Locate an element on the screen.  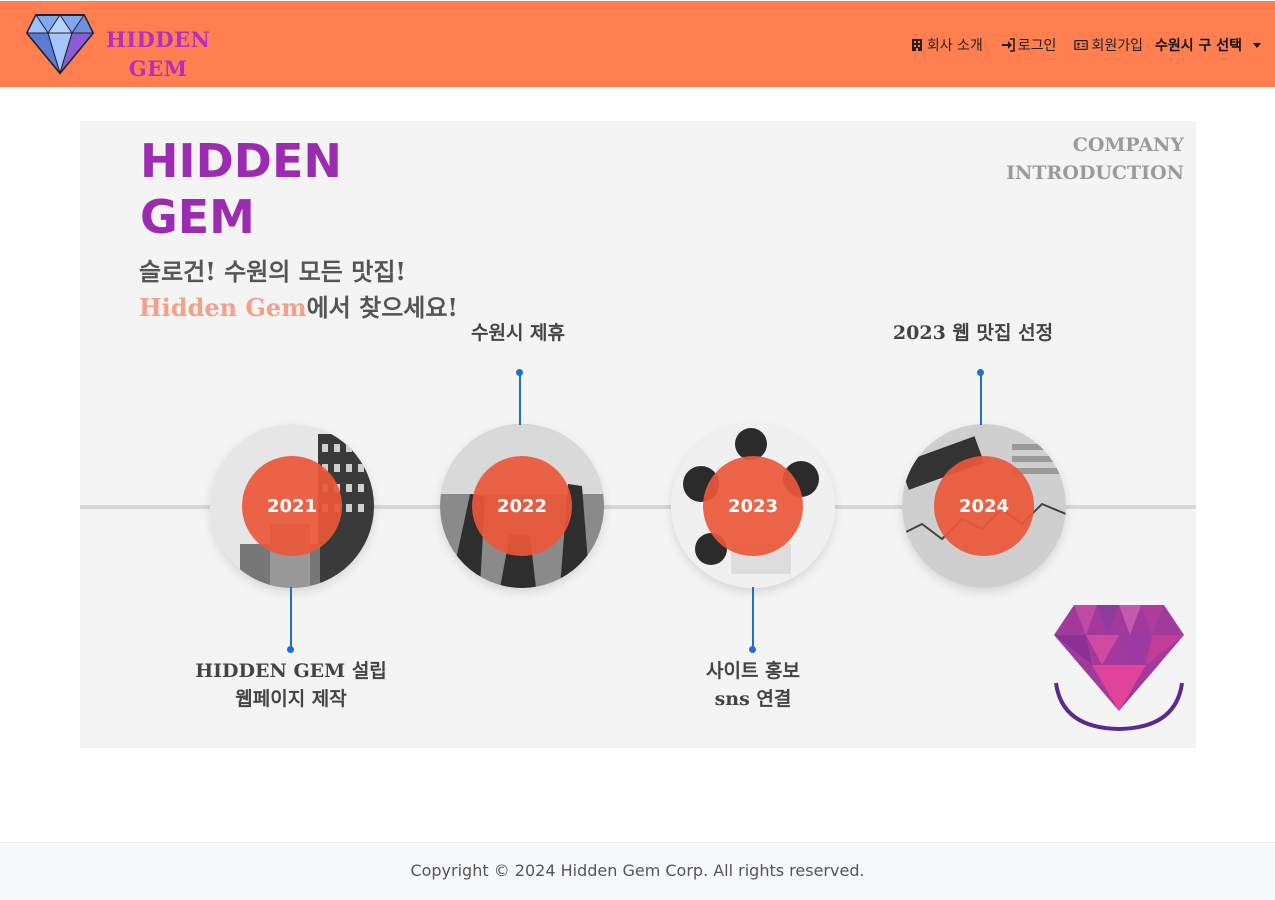
hero-title-line-1: HIDDEN is located at coordinates (241, 161).